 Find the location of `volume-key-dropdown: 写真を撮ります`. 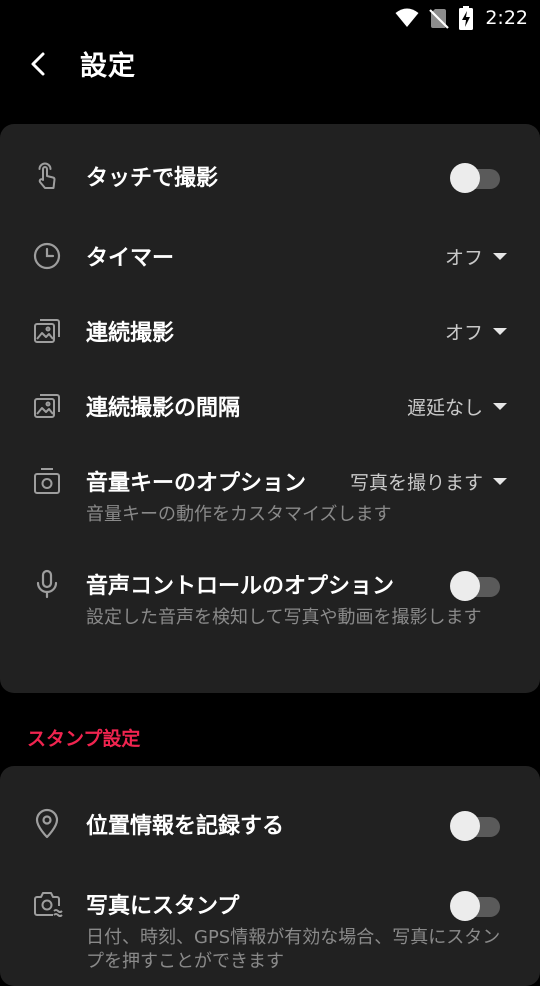

volume-key-dropdown: 写真を撮ります is located at coordinates (428, 481).